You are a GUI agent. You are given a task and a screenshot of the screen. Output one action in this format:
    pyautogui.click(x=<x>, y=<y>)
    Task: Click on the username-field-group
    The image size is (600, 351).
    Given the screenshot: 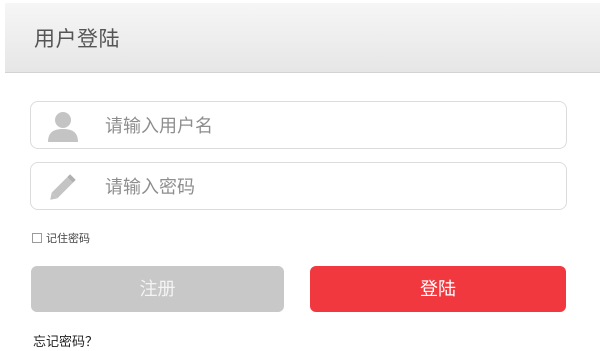 What is the action you would take?
    pyautogui.click(x=298, y=125)
    